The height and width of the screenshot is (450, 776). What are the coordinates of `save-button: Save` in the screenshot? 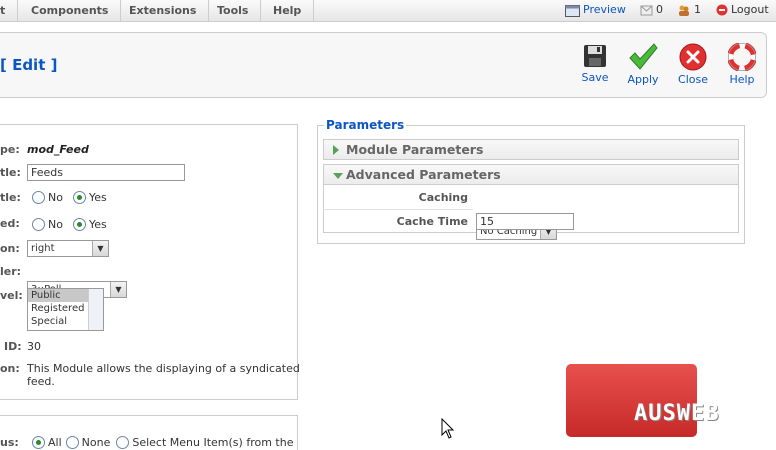 It's located at (595, 63).